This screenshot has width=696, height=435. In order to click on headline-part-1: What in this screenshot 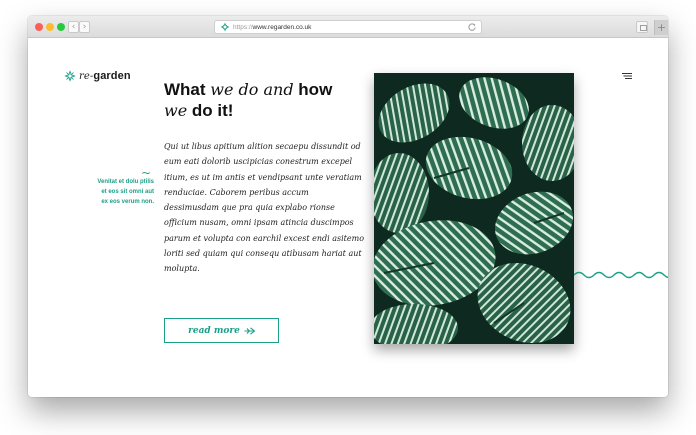, I will do `click(187, 89)`.